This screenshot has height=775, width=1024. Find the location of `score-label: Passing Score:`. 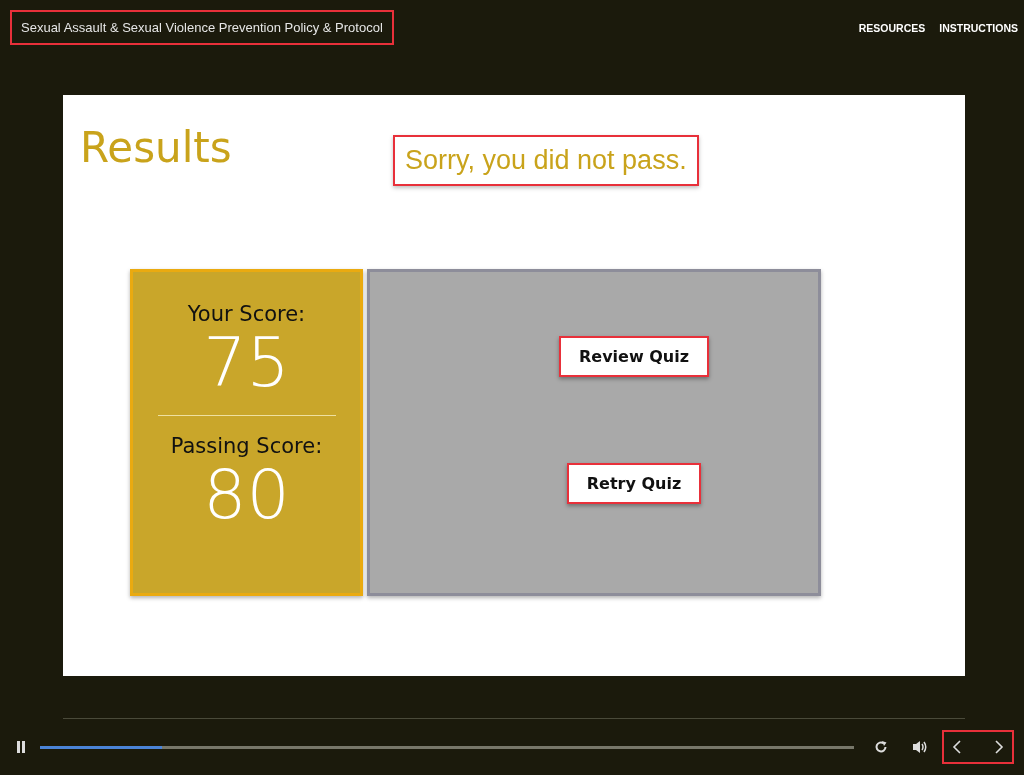

score-label: Passing Score: is located at coordinates (246, 445).